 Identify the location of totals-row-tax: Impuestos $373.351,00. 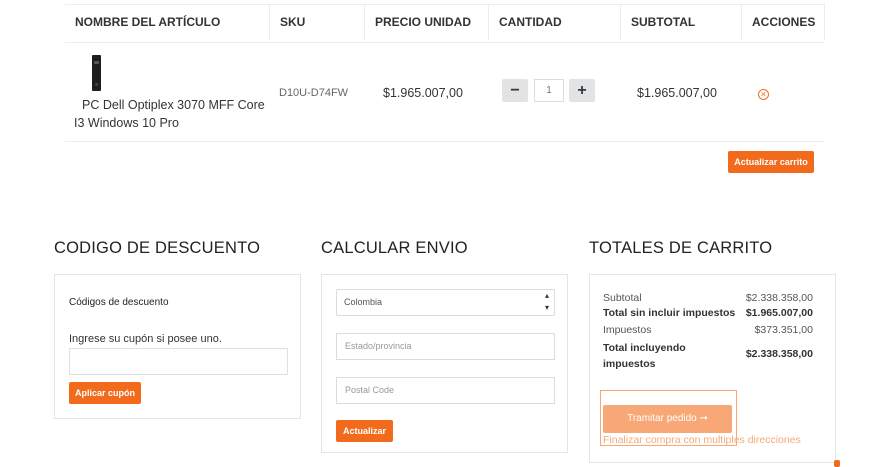
(708, 330).